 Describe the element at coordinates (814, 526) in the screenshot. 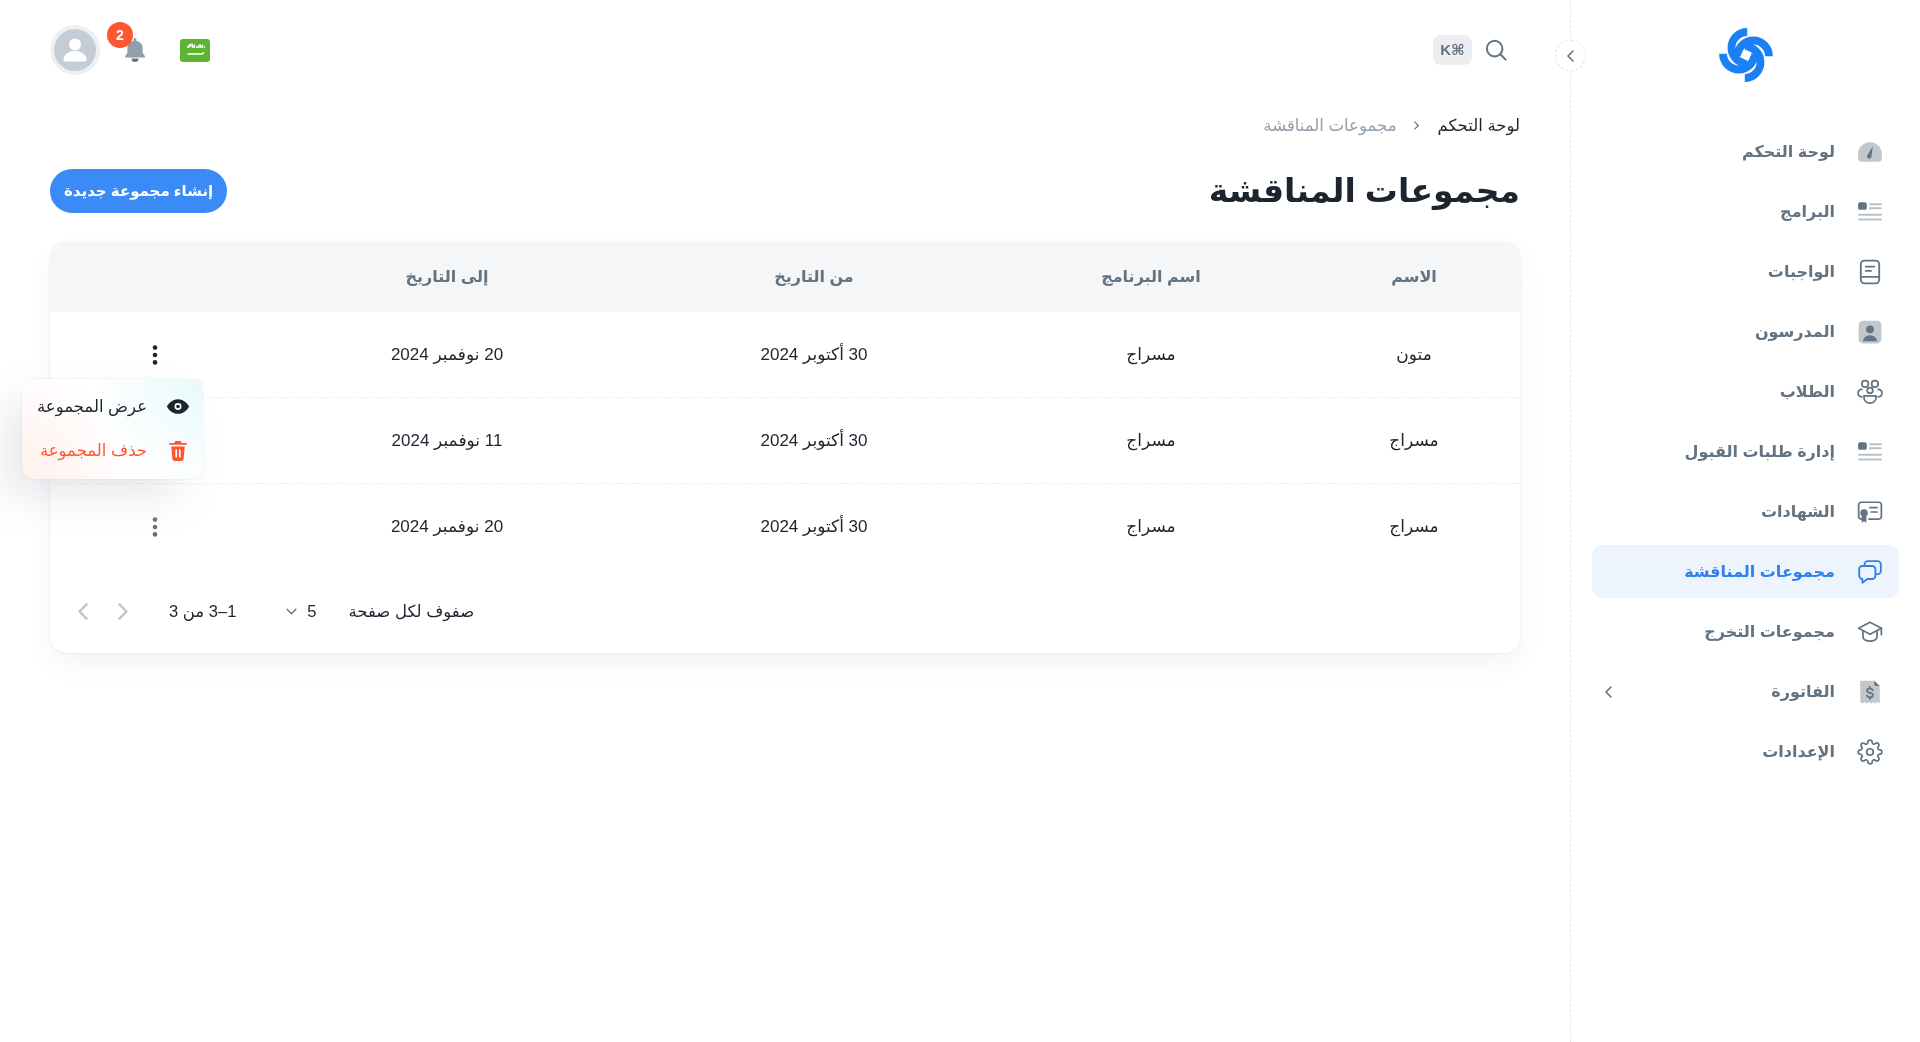

I see `table-cell-text: 30 أكتوبر 2024` at that location.